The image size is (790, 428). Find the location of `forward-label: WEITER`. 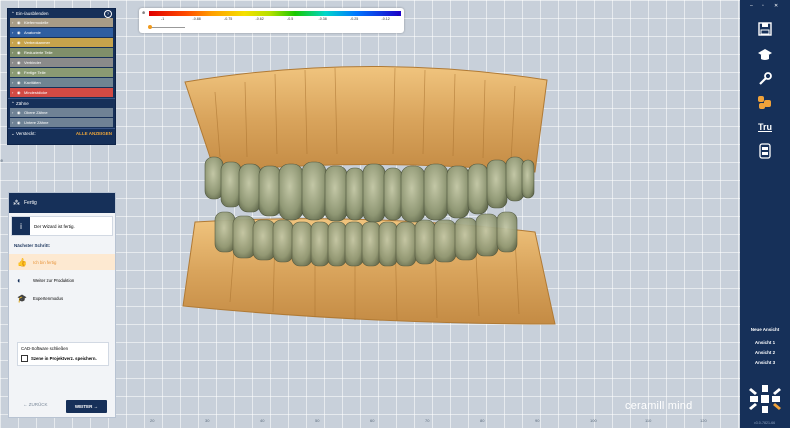

forward-label: WEITER is located at coordinates (83, 406).